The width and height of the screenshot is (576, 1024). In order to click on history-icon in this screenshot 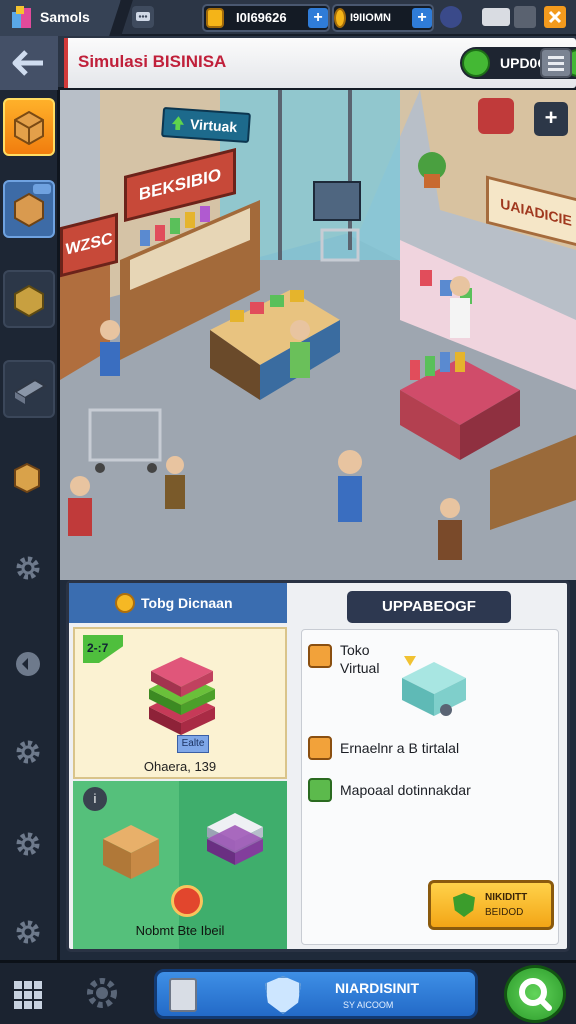, I will do `click(28, 664)`.